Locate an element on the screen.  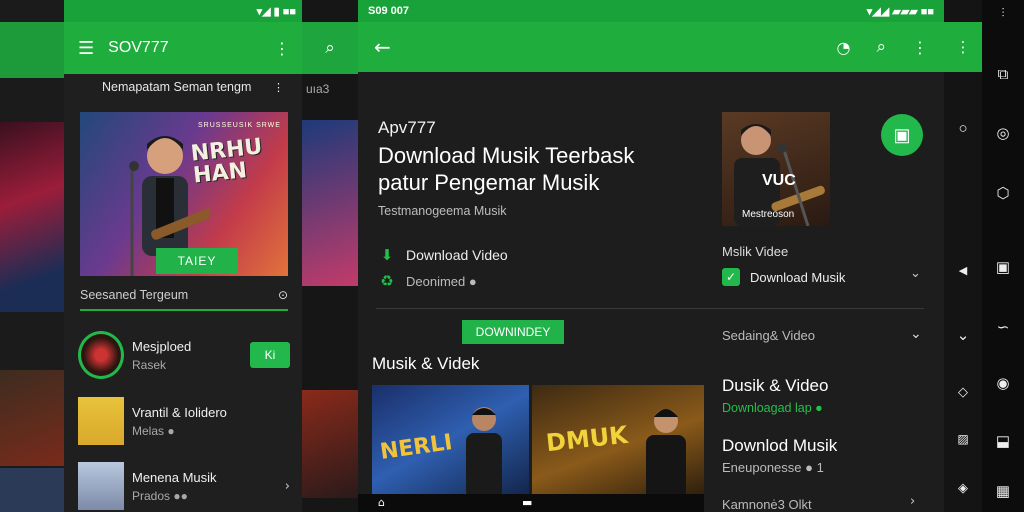
card-poster-text: DMUK is located at coordinates (587, 439).